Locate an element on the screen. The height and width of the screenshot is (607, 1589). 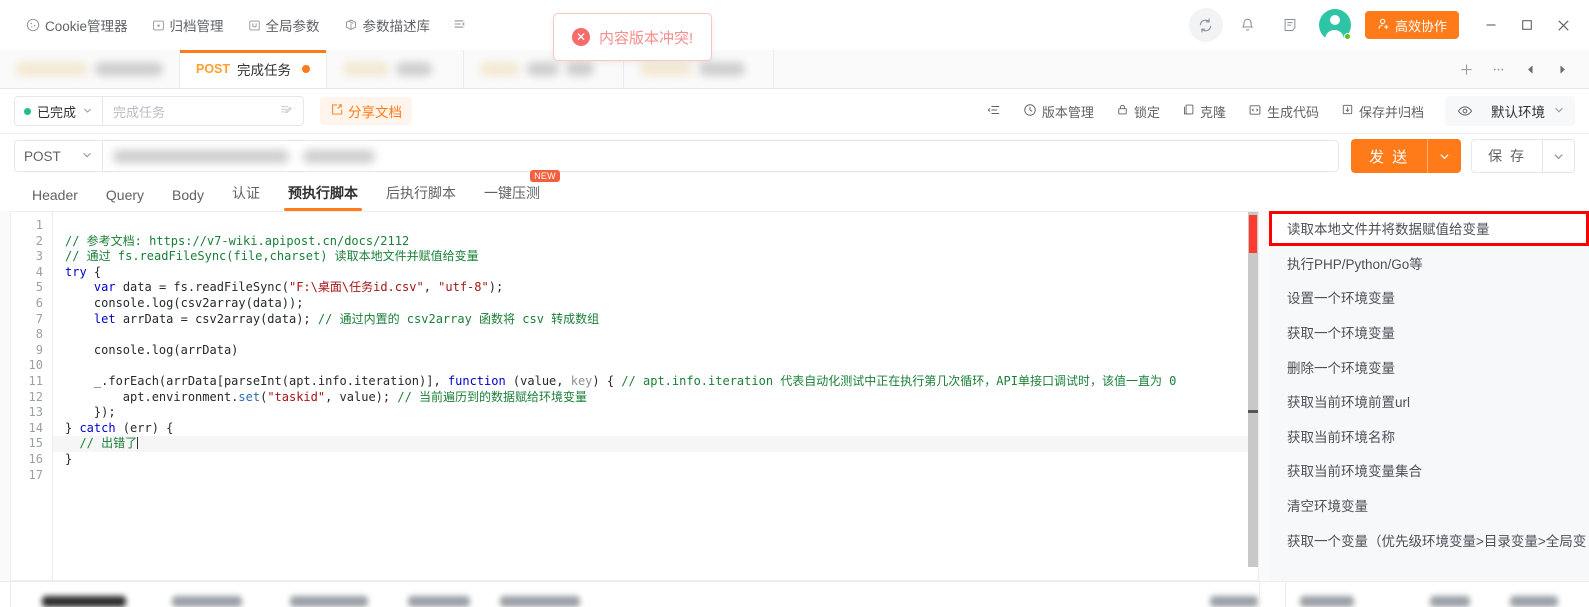
menu-archive: 归档管理 is located at coordinates (188, 25).